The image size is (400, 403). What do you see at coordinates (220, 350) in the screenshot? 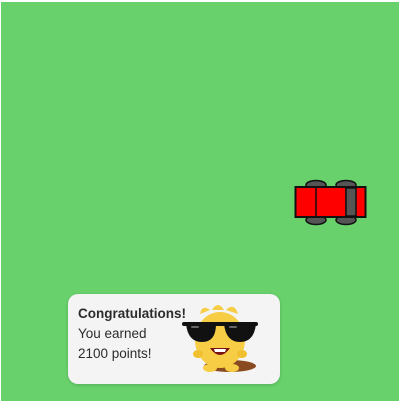
I see `mascot-teeth` at bounding box center [220, 350].